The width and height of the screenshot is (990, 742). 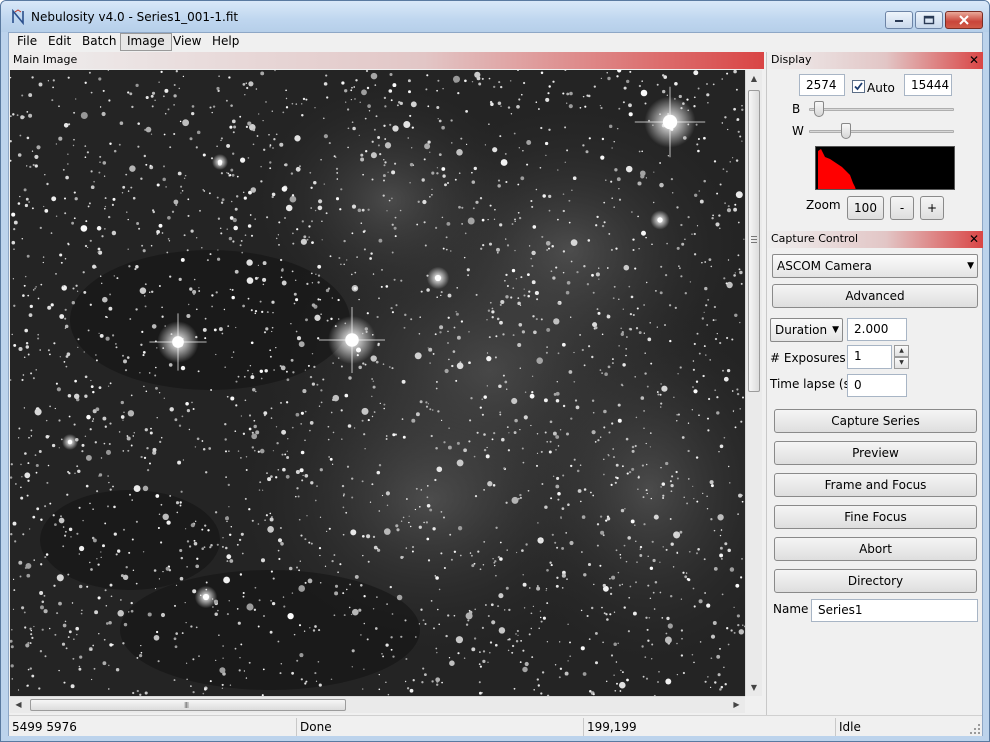 I want to click on restore-icon, so click(x=929, y=20).